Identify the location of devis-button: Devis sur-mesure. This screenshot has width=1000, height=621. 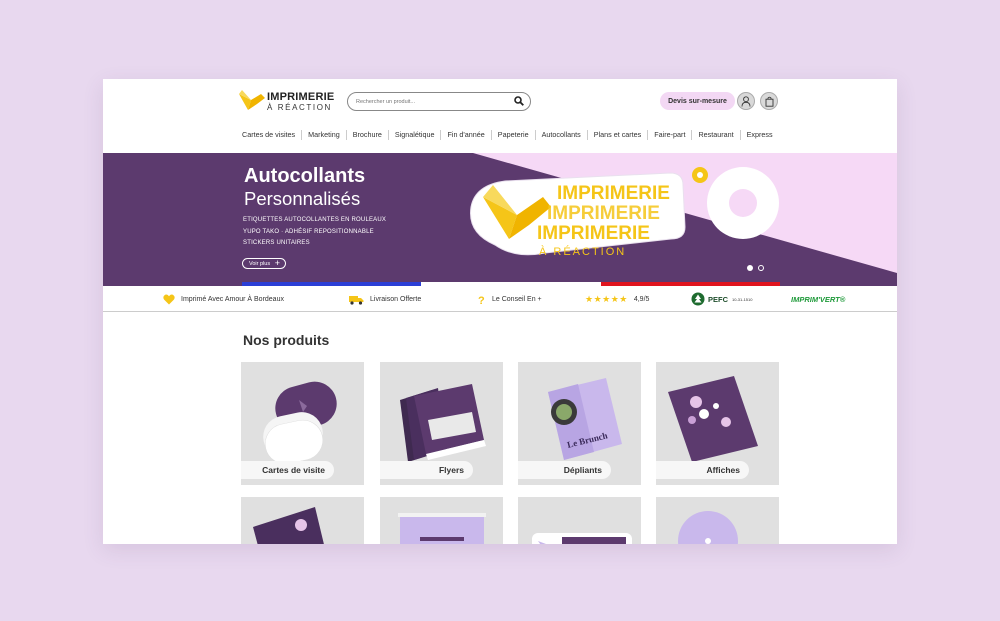
(697, 101).